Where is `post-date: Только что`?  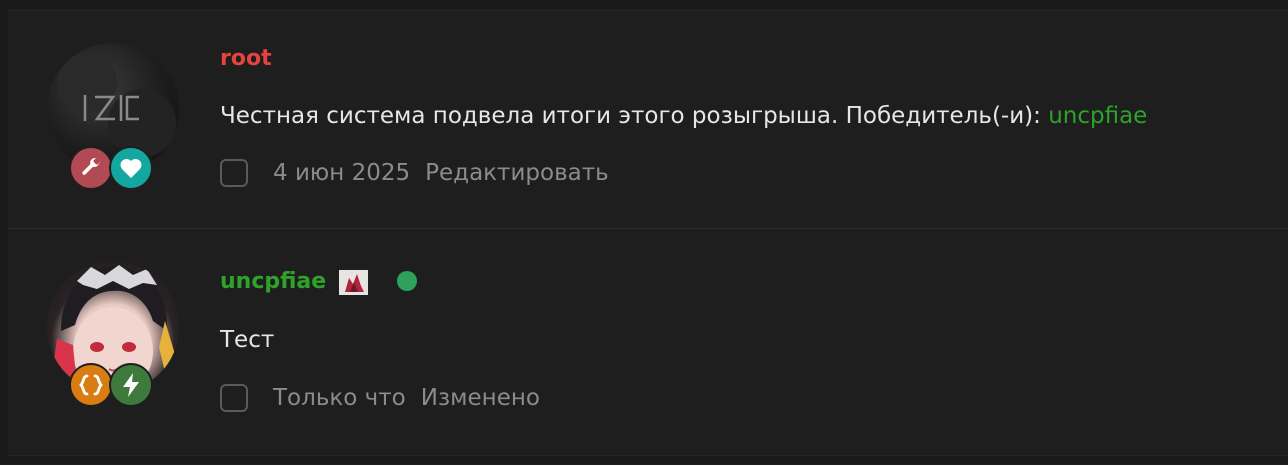 post-date: Только что is located at coordinates (339, 398).